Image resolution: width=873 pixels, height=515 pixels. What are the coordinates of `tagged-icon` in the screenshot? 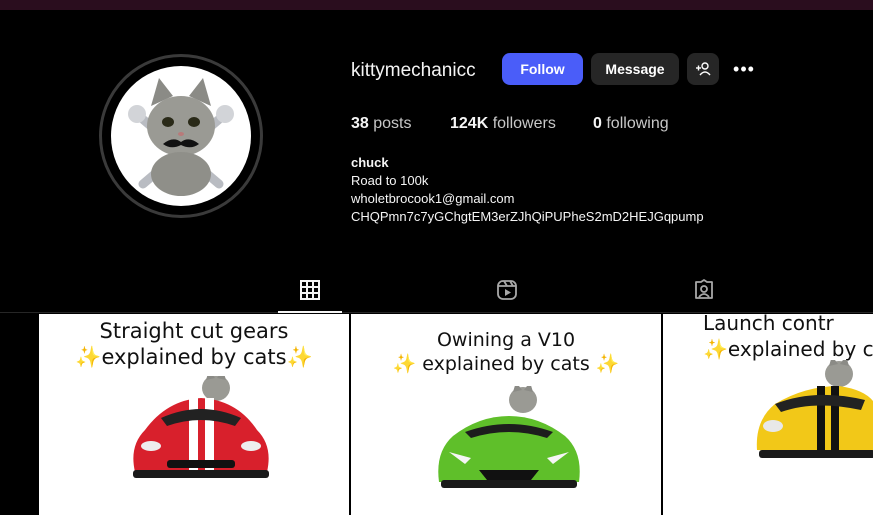 It's located at (704, 289).